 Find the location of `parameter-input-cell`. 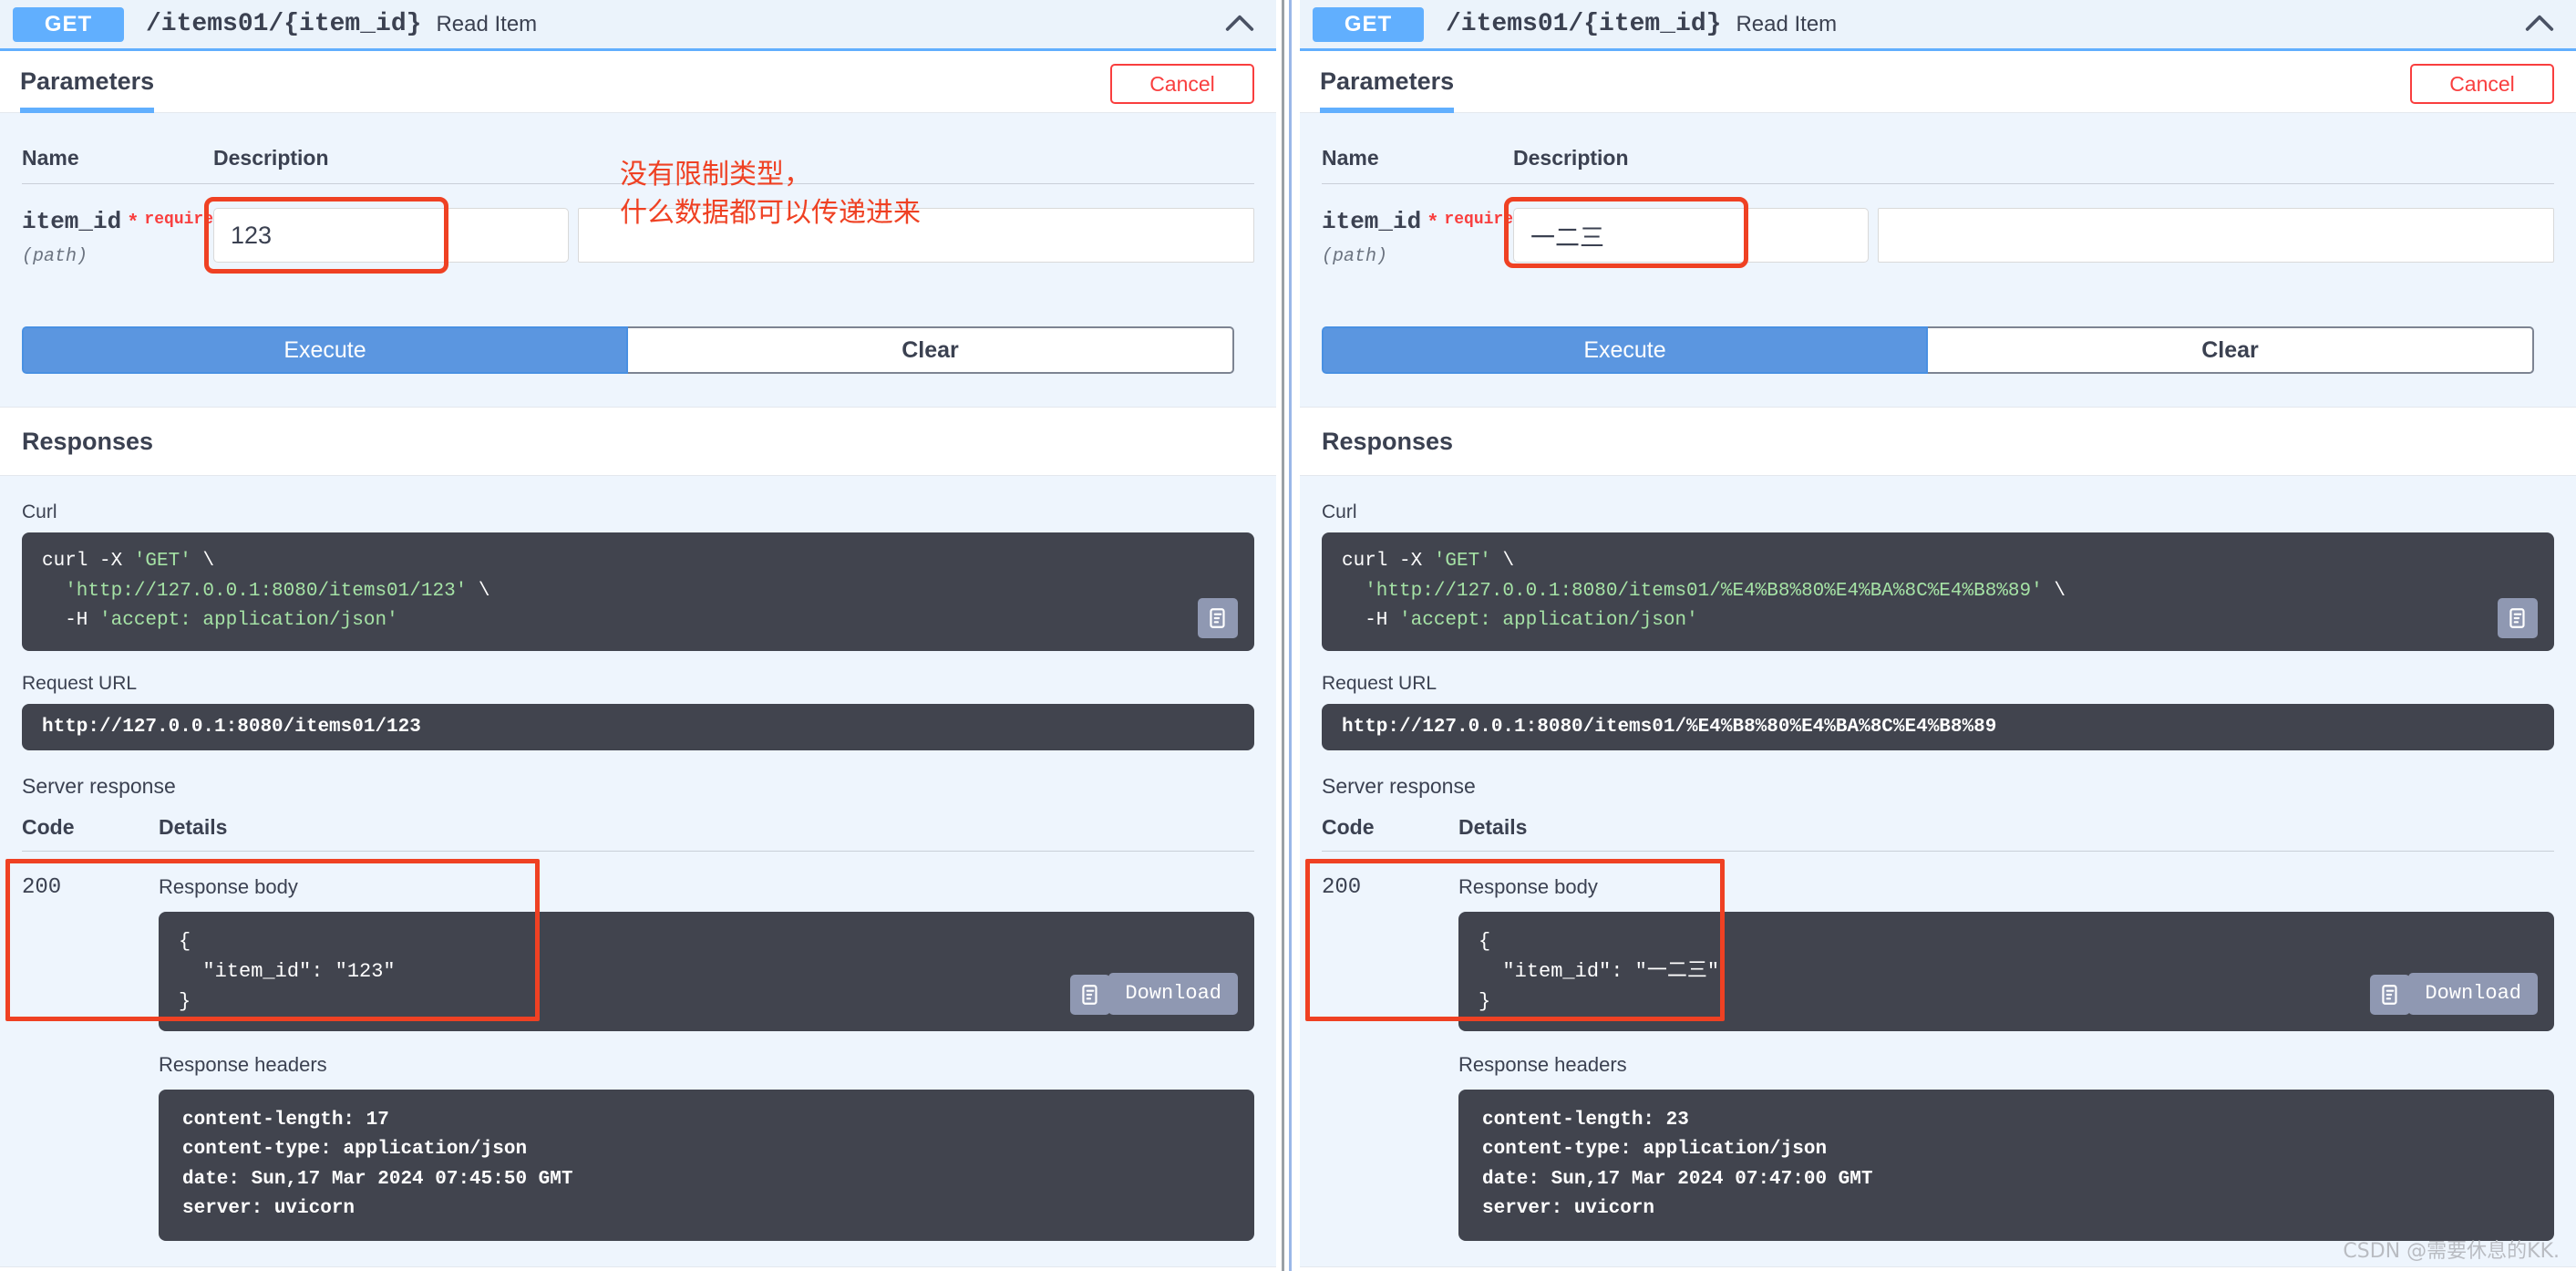

parameter-input-cell is located at coordinates (2033, 251).